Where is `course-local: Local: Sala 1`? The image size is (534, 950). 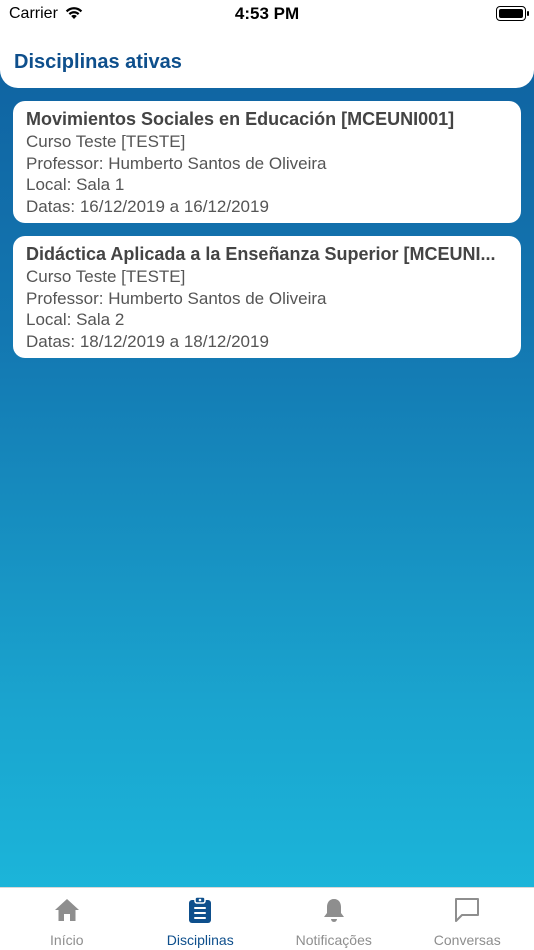 course-local: Local: Sala 1 is located at coordinates (75, 184).